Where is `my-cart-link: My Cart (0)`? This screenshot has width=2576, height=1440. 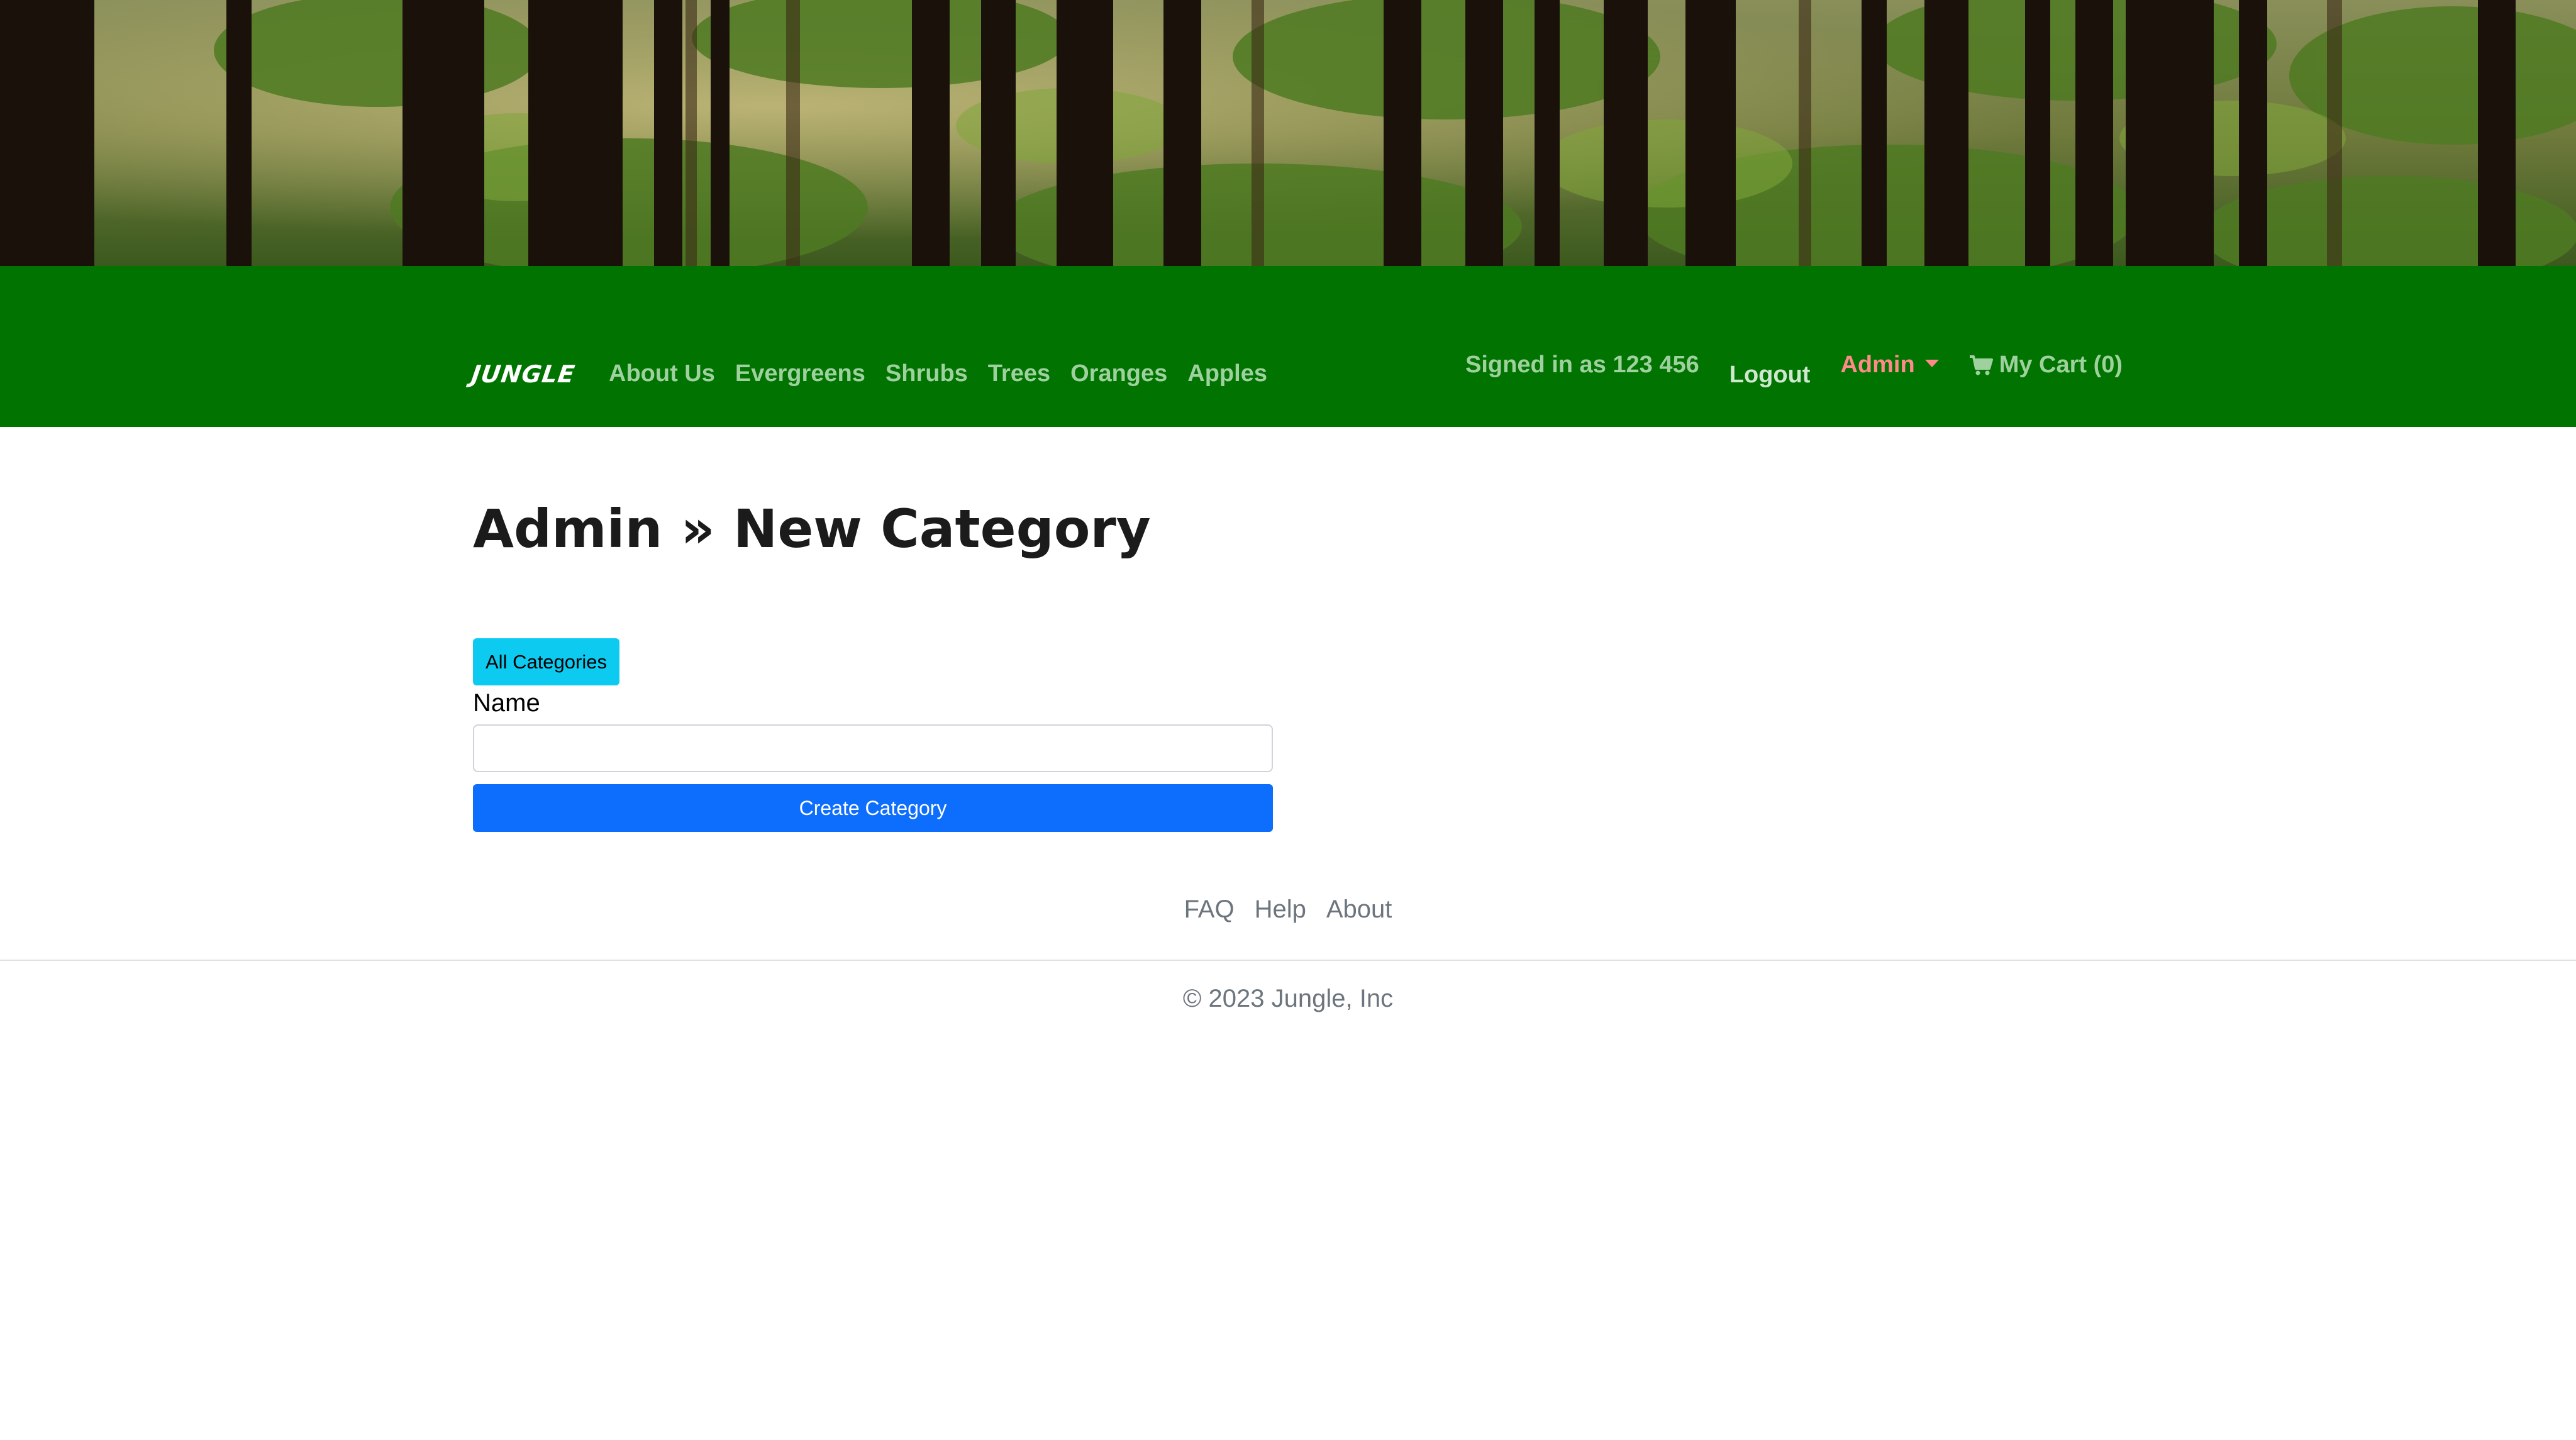 my-cart-link: My Cart (0) is located at coordinates (2046, 365).